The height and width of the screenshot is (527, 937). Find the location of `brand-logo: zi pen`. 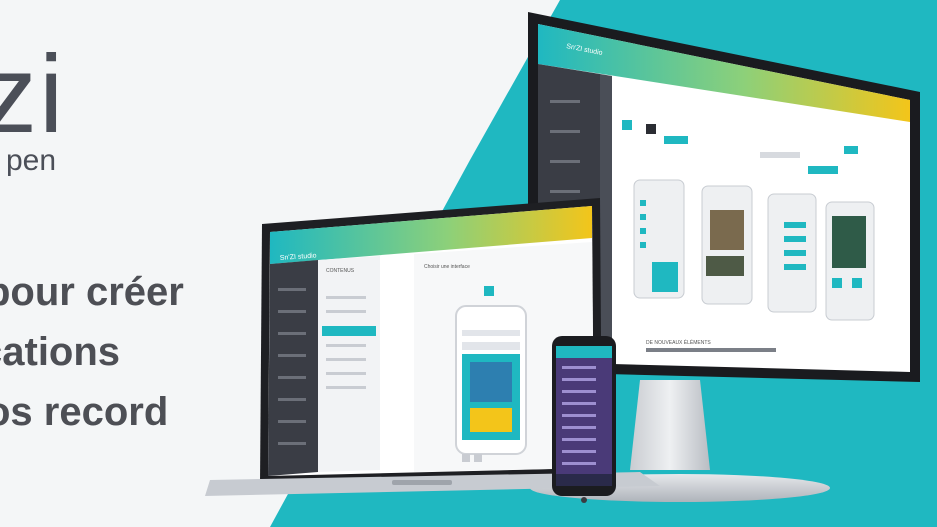

brand-logo: zi pen is located at coordinates (32, 109).